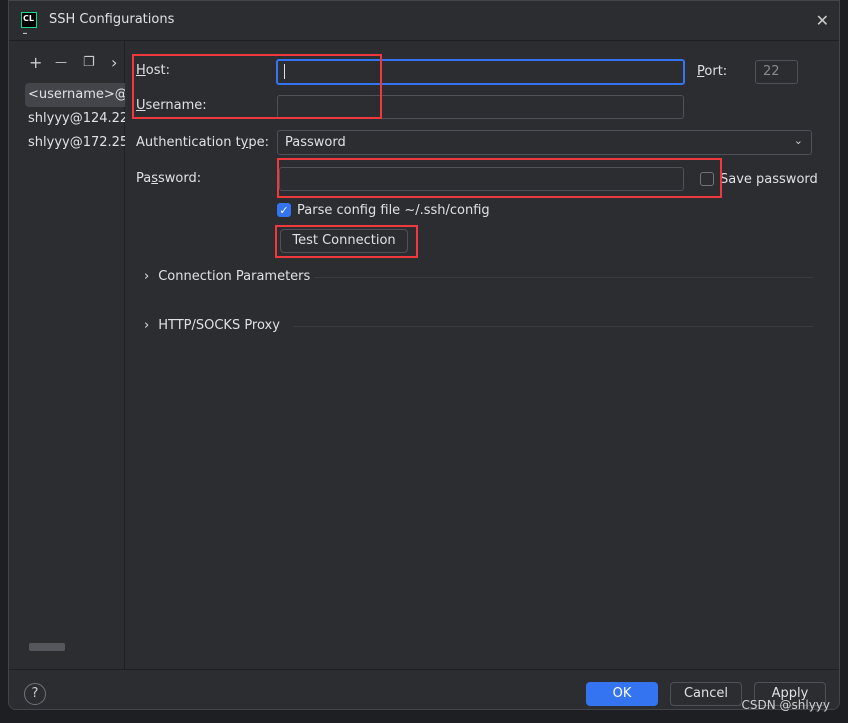 This screenshot has height=723, width=848. I want to click on help-button: ?, so click(35, 694).